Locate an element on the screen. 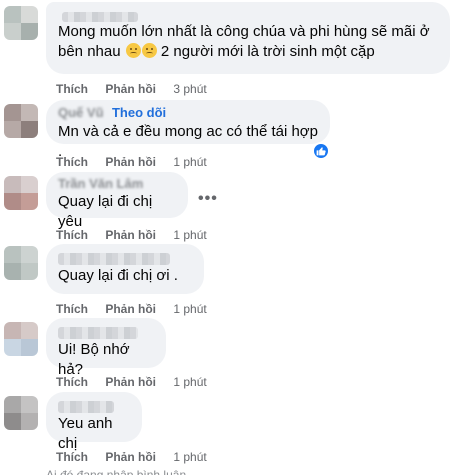  more-options-icon: ••• is located at coordinates (208, 199).